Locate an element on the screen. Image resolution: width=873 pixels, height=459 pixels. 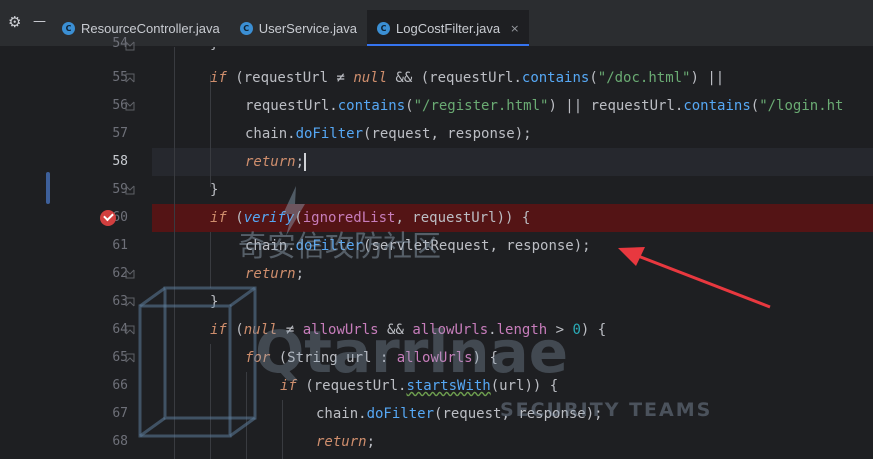
line-number: 67 is located at coordinates (120, 413).